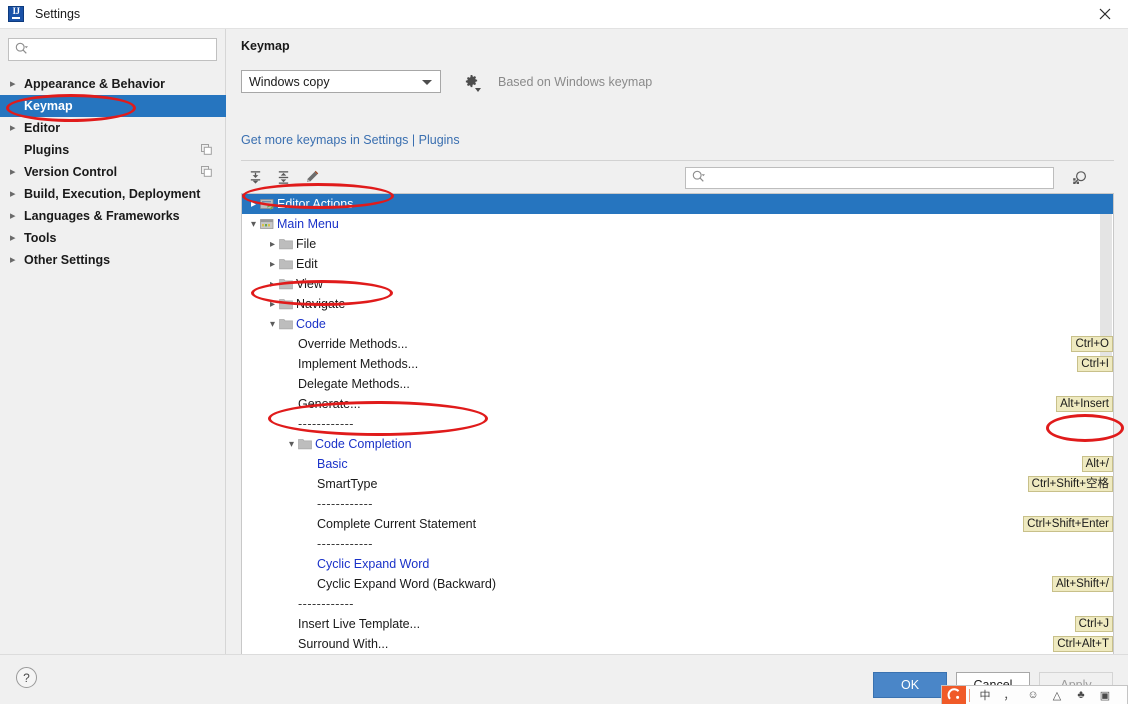 The image size is (1128, 704). I want to click on chinese-english-toggle-icon: 中, so click(985, 695).